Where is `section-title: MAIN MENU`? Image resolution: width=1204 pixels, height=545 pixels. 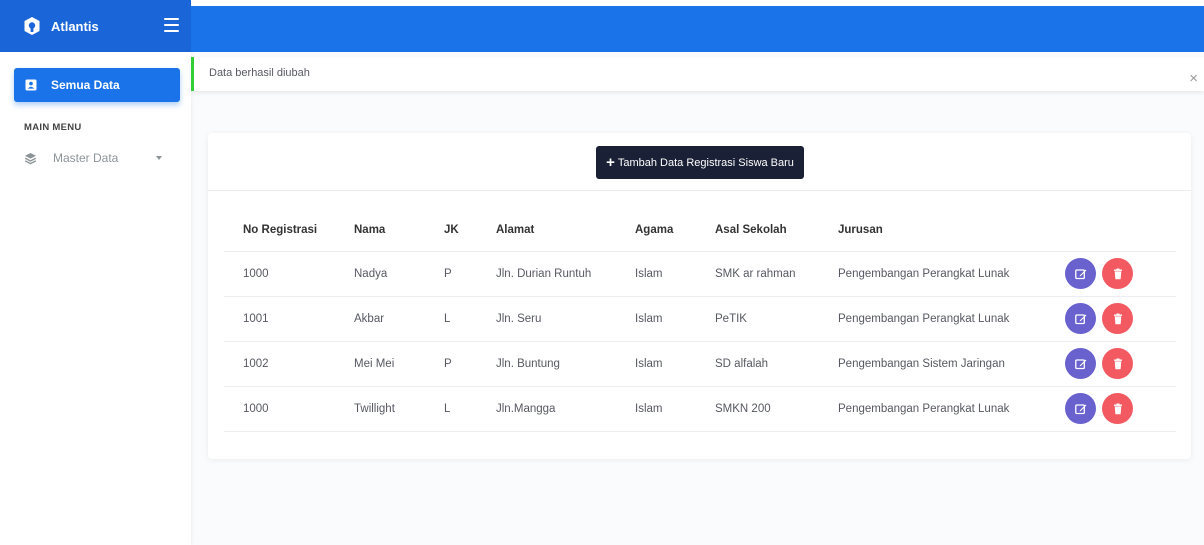
section-title: MAIN MENU is located at coordinates (53, 127).